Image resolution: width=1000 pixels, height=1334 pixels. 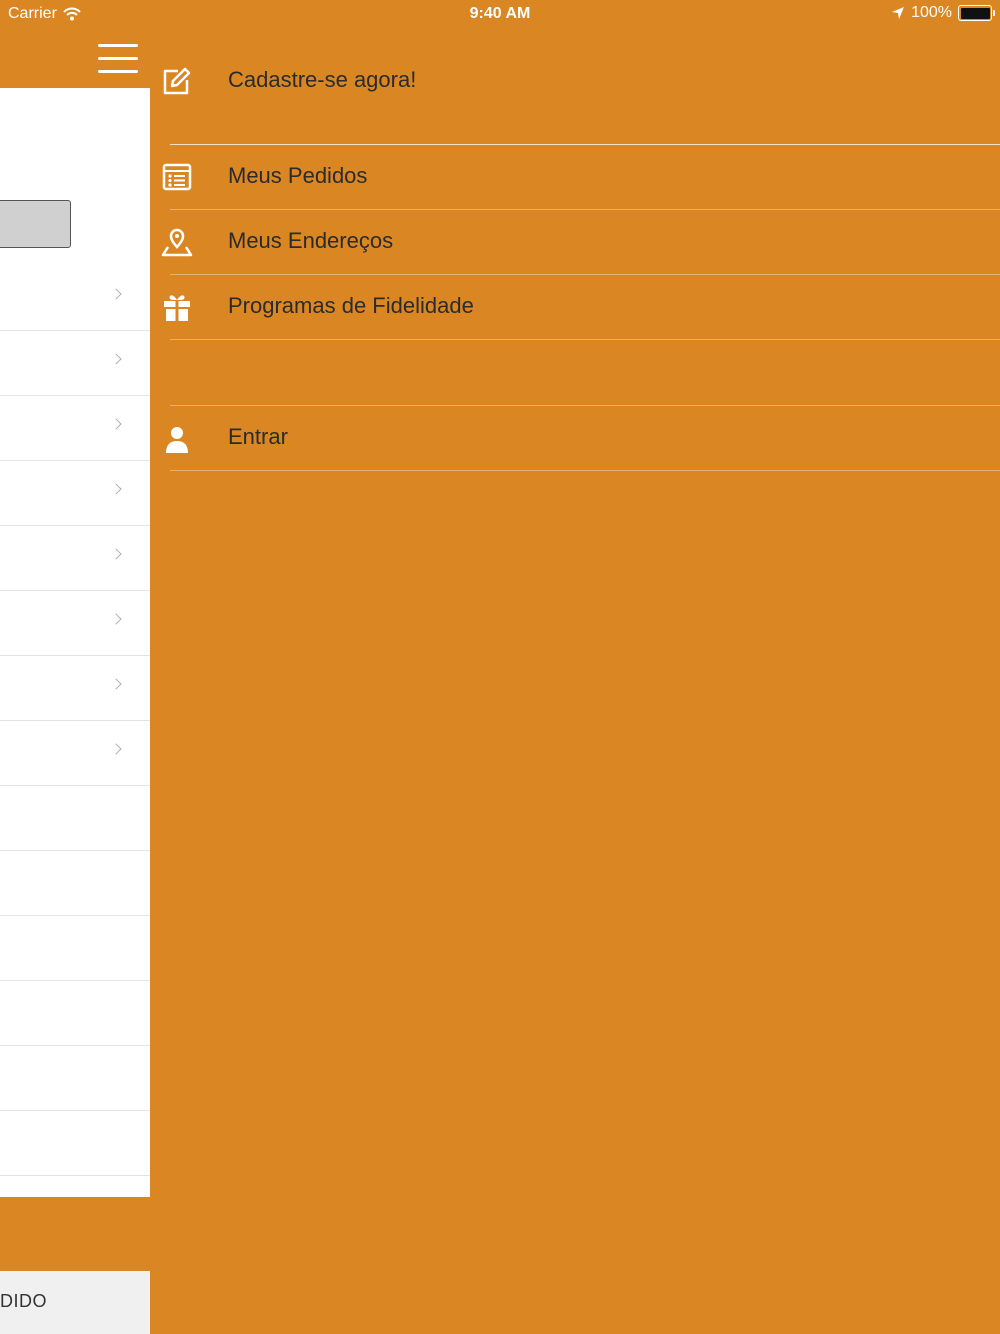 What do you see at coordinates (23, 1301) in the screenshot?
I see `bottom-order-label: DIDO` at bounding box center [23, 1301].